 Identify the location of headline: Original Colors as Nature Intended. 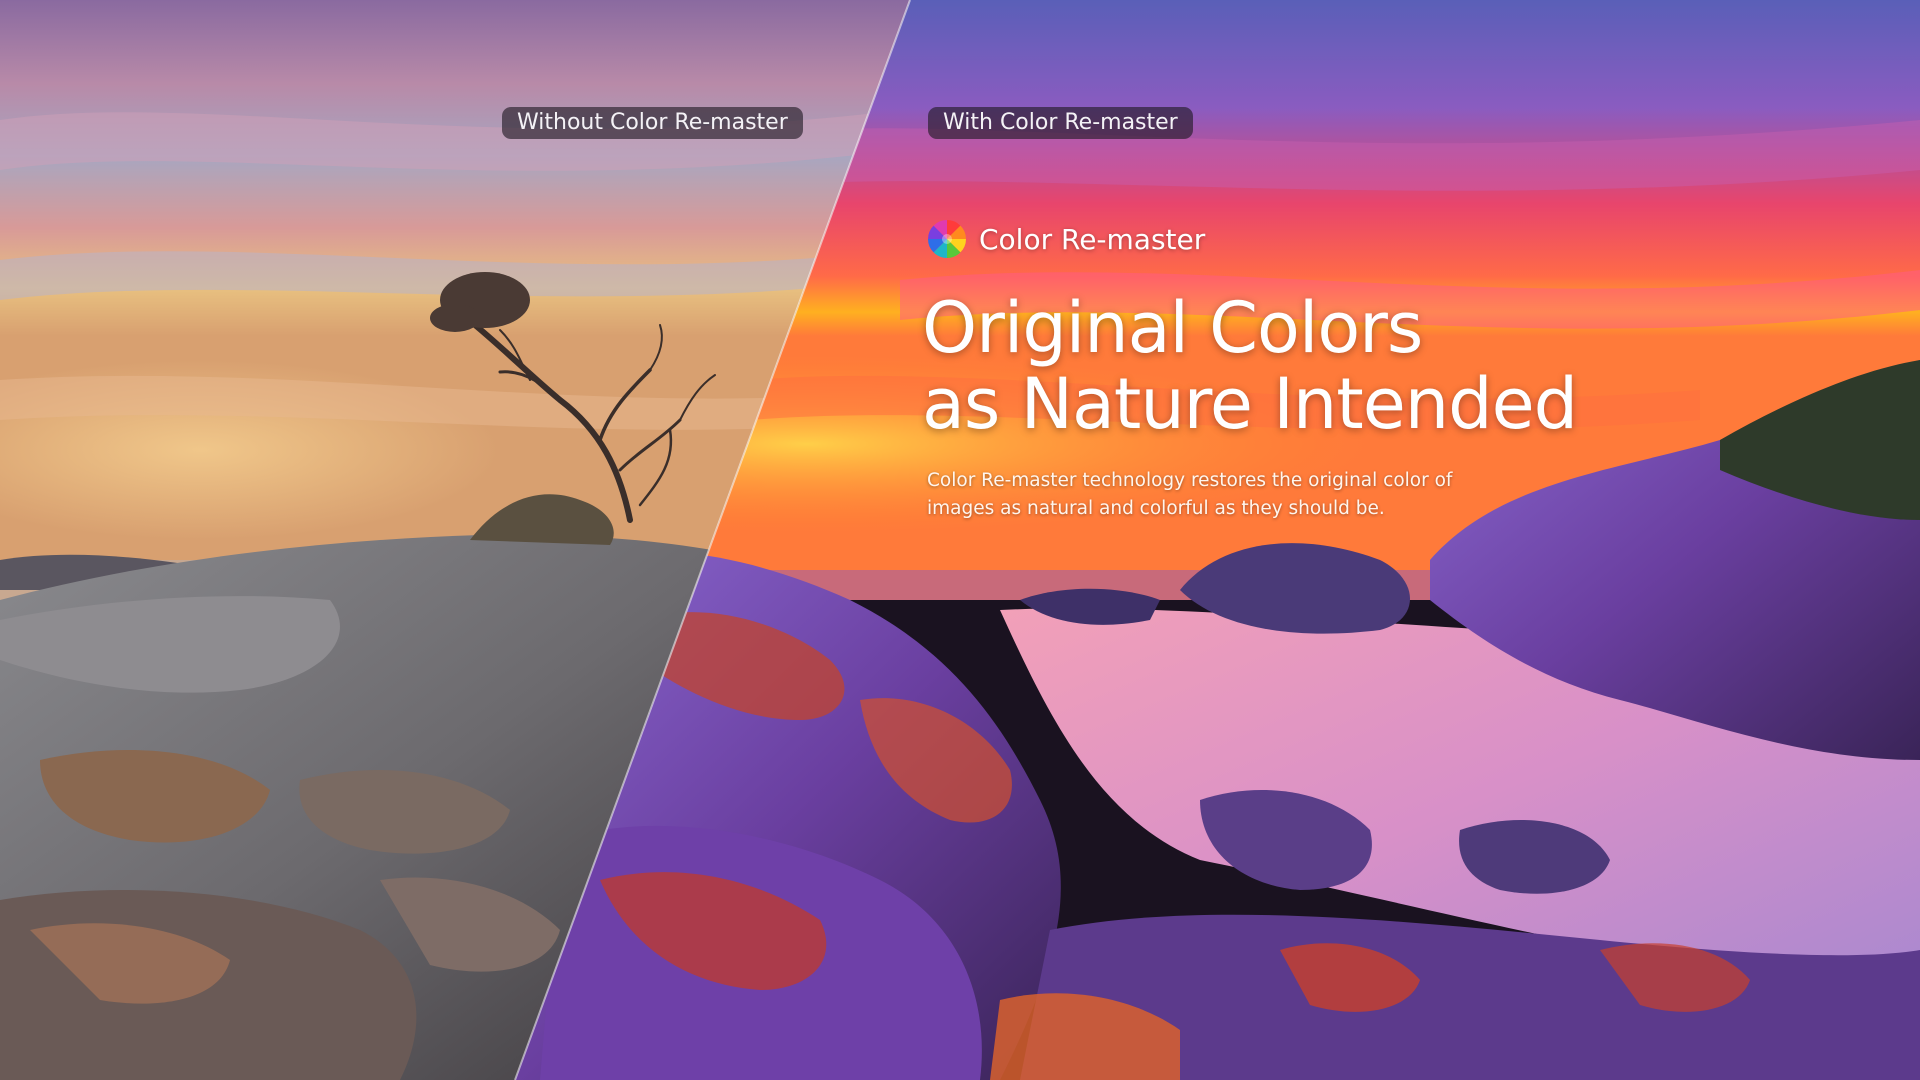
(1250, 366).